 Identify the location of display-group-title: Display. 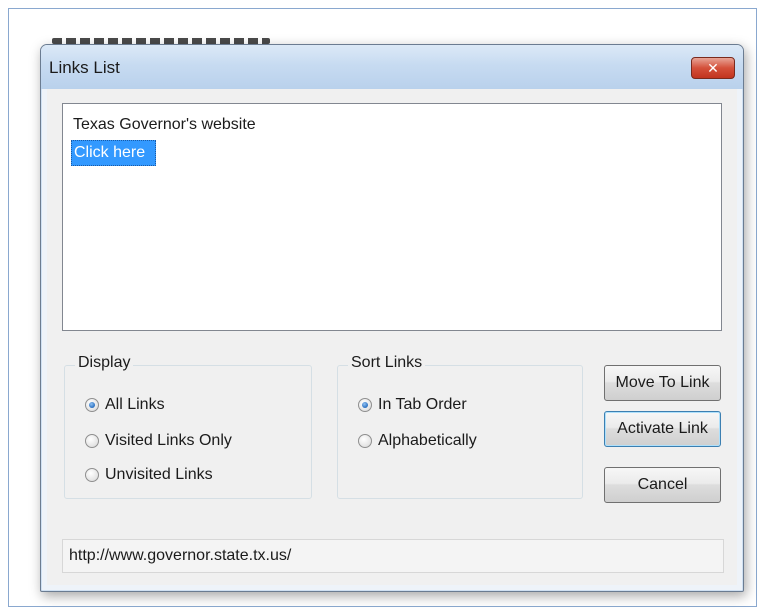
(104, 363).